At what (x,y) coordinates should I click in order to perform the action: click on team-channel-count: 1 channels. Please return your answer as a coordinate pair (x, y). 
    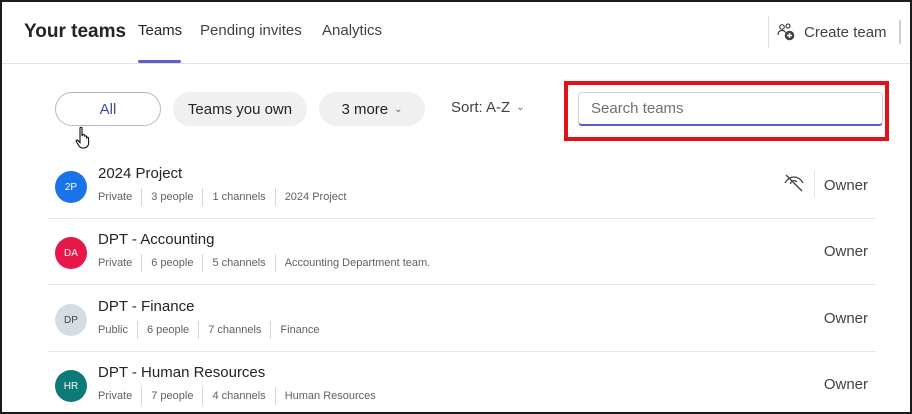
    Looking at the image, I should click on (238, 197).